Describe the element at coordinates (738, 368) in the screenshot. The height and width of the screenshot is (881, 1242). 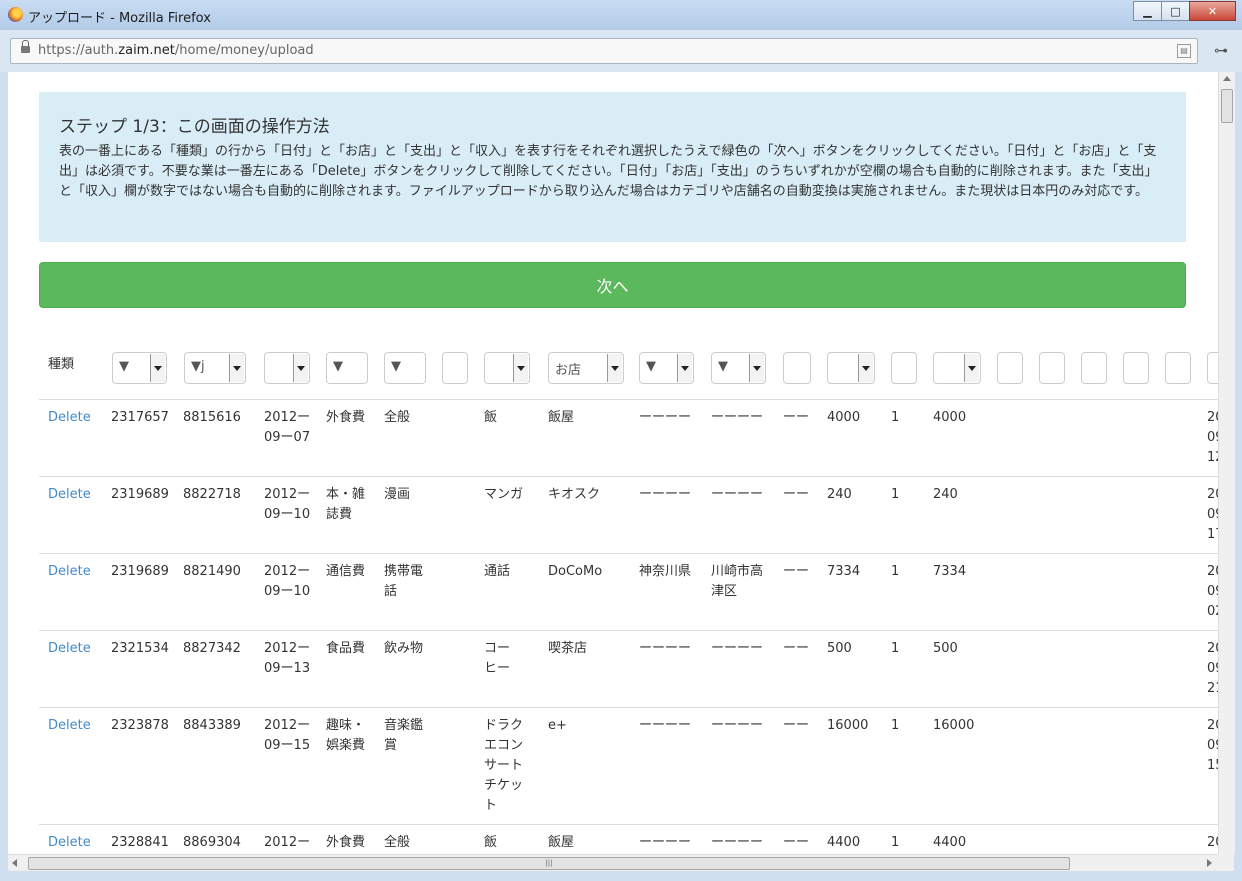
I see `column-type-select-10: ▼` at that location.